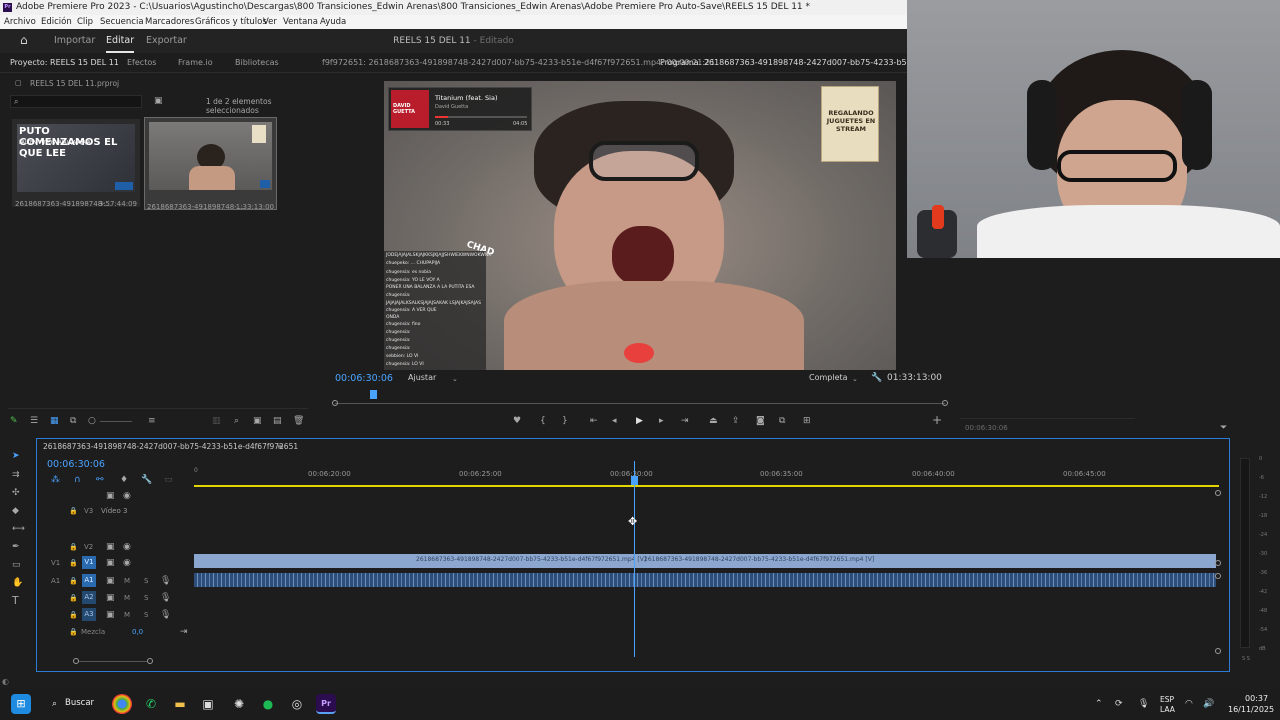 This screenshot has height=720, width=1280. I want to click on mix-value: 0,0, so click(137, 632).